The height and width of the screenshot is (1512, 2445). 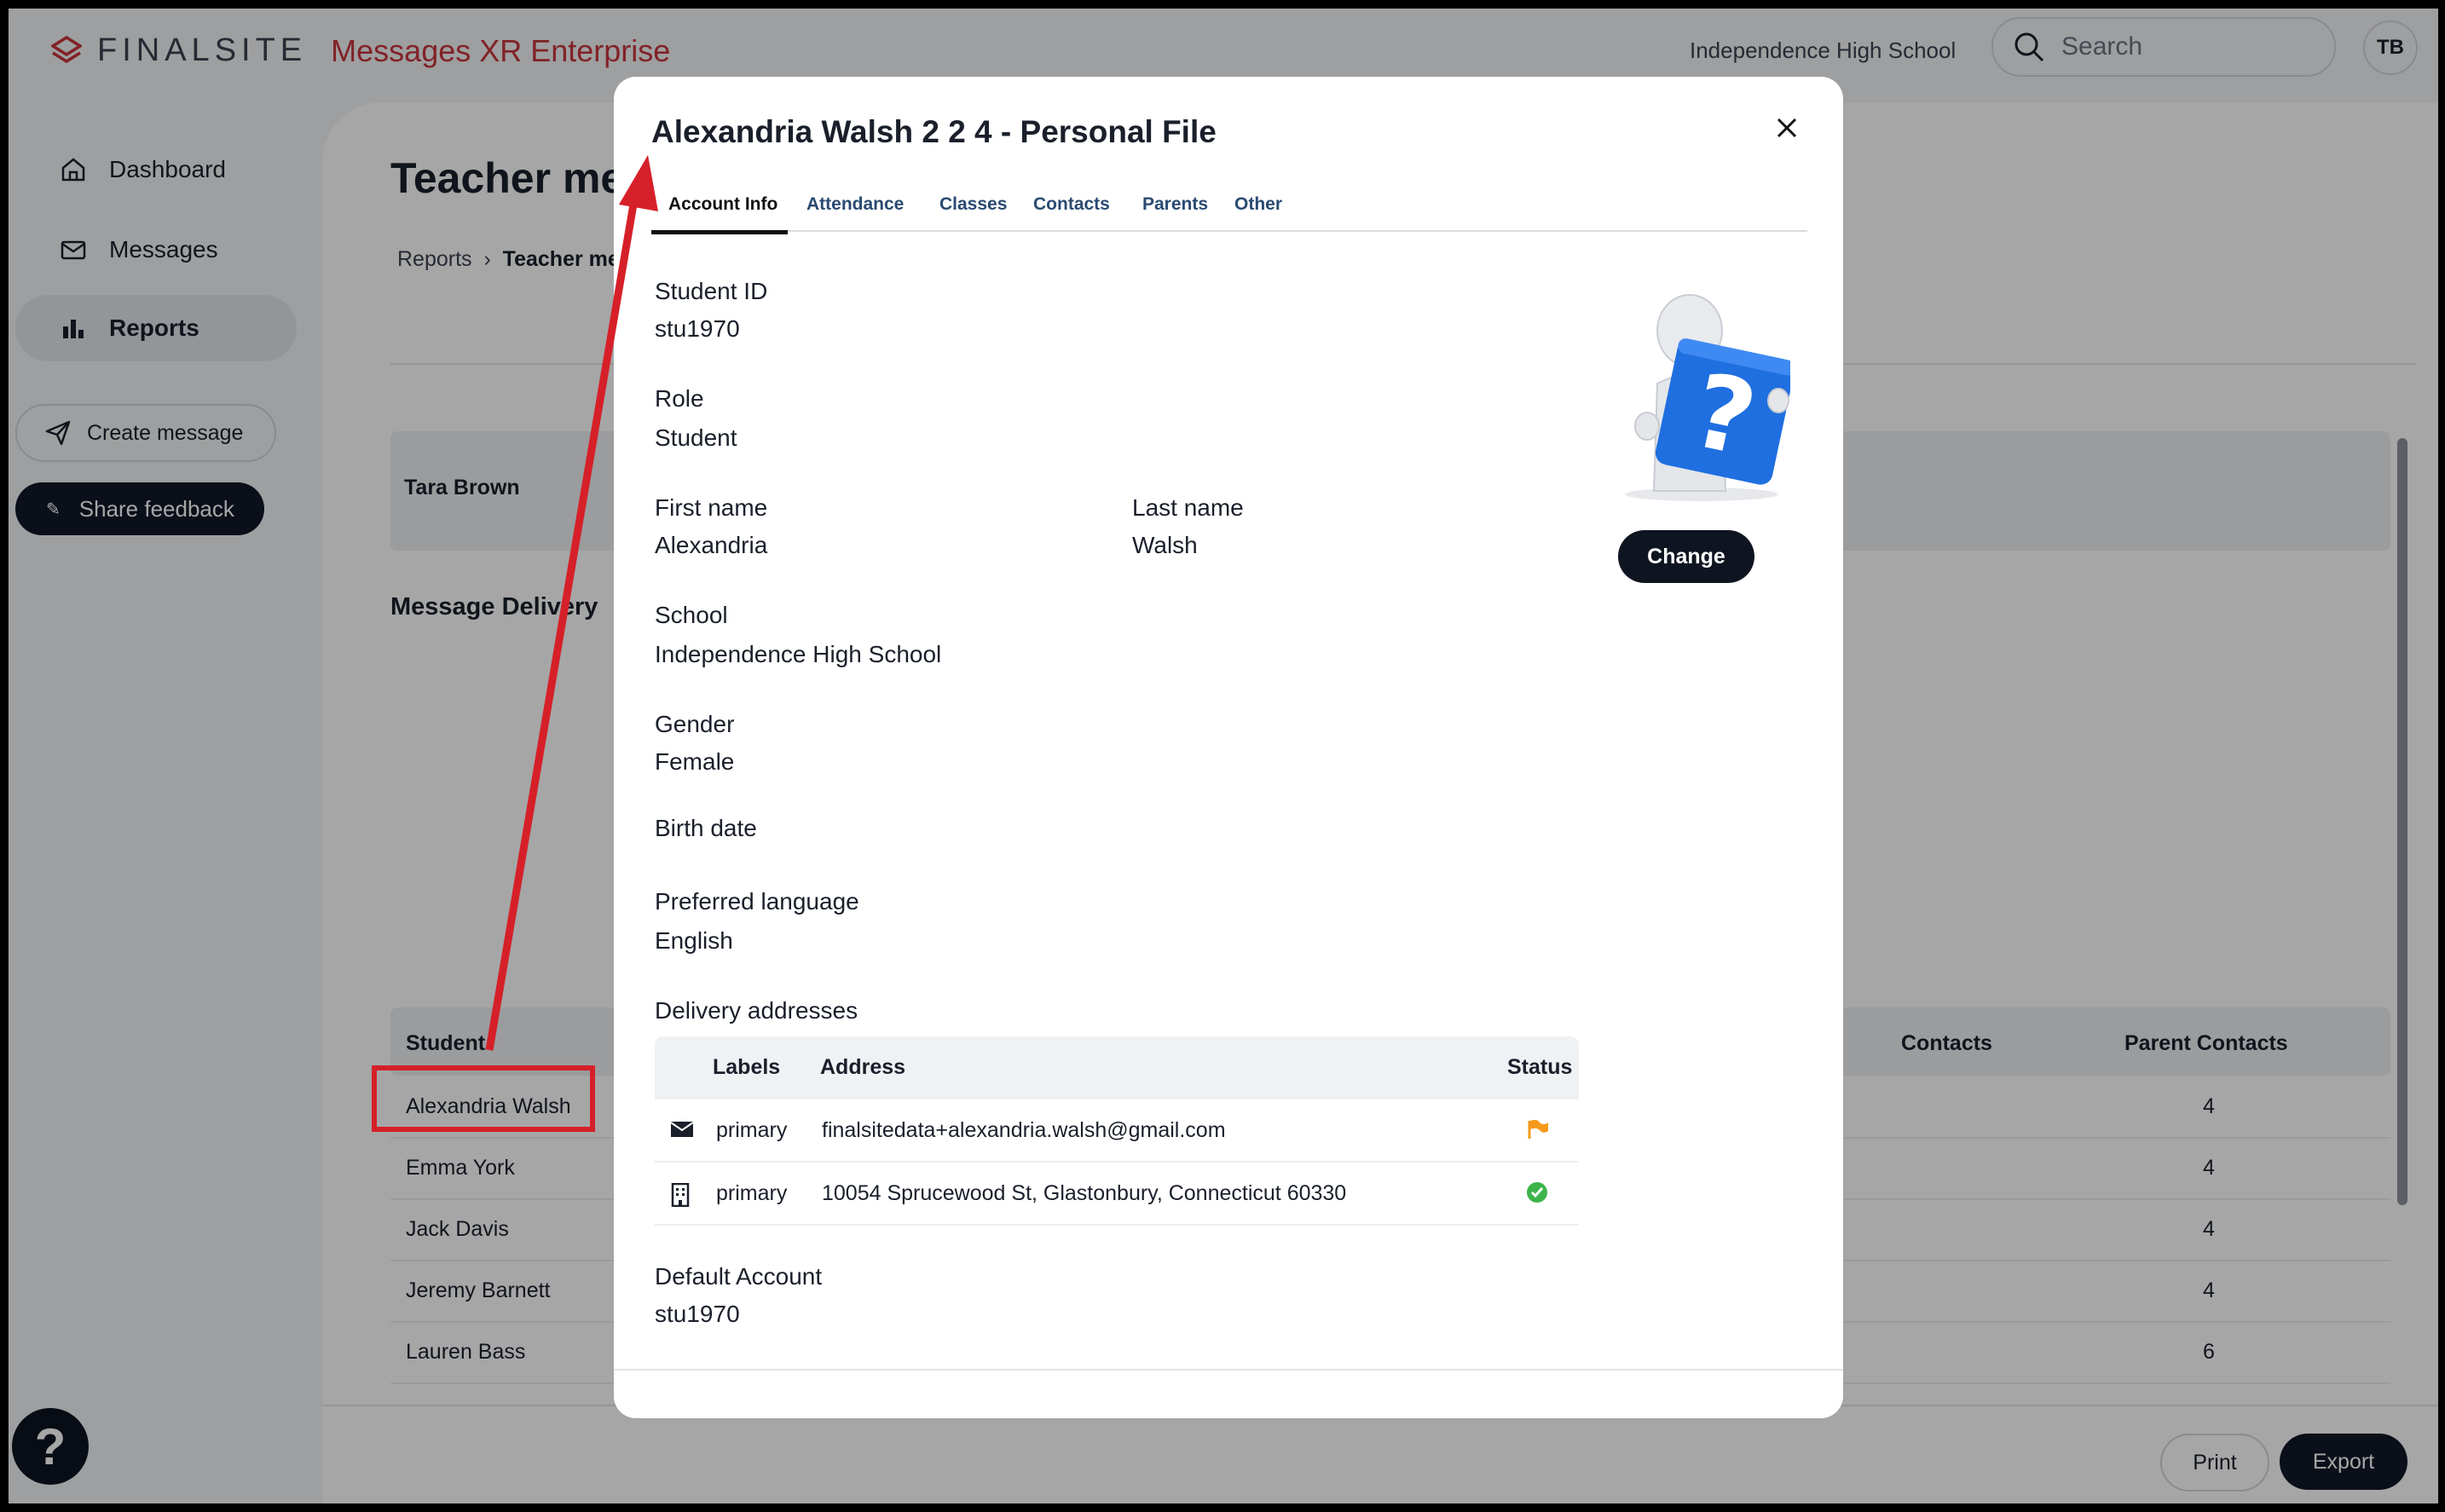 What do you see at coordinates (711, 507) in the screenshot?
I see `first-name-label: First name` at bounding box center [711, 507].